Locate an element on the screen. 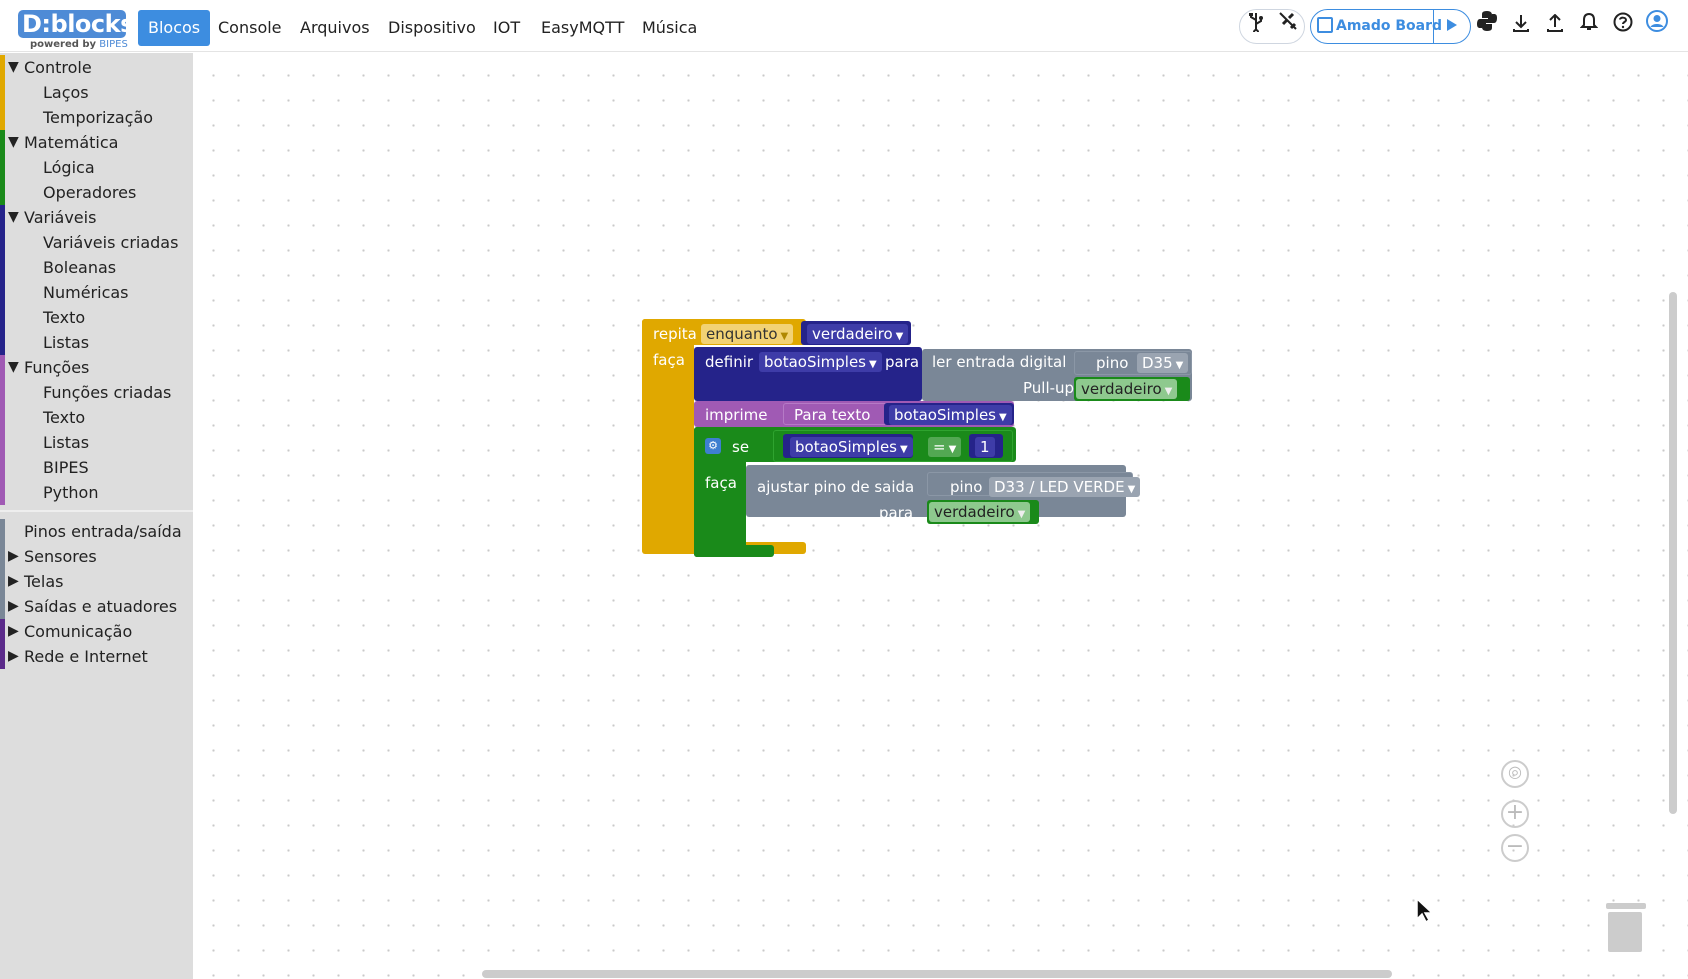 This screenshot has width=1688, height=979. bell-icon is located at coordinates (1589, 26).